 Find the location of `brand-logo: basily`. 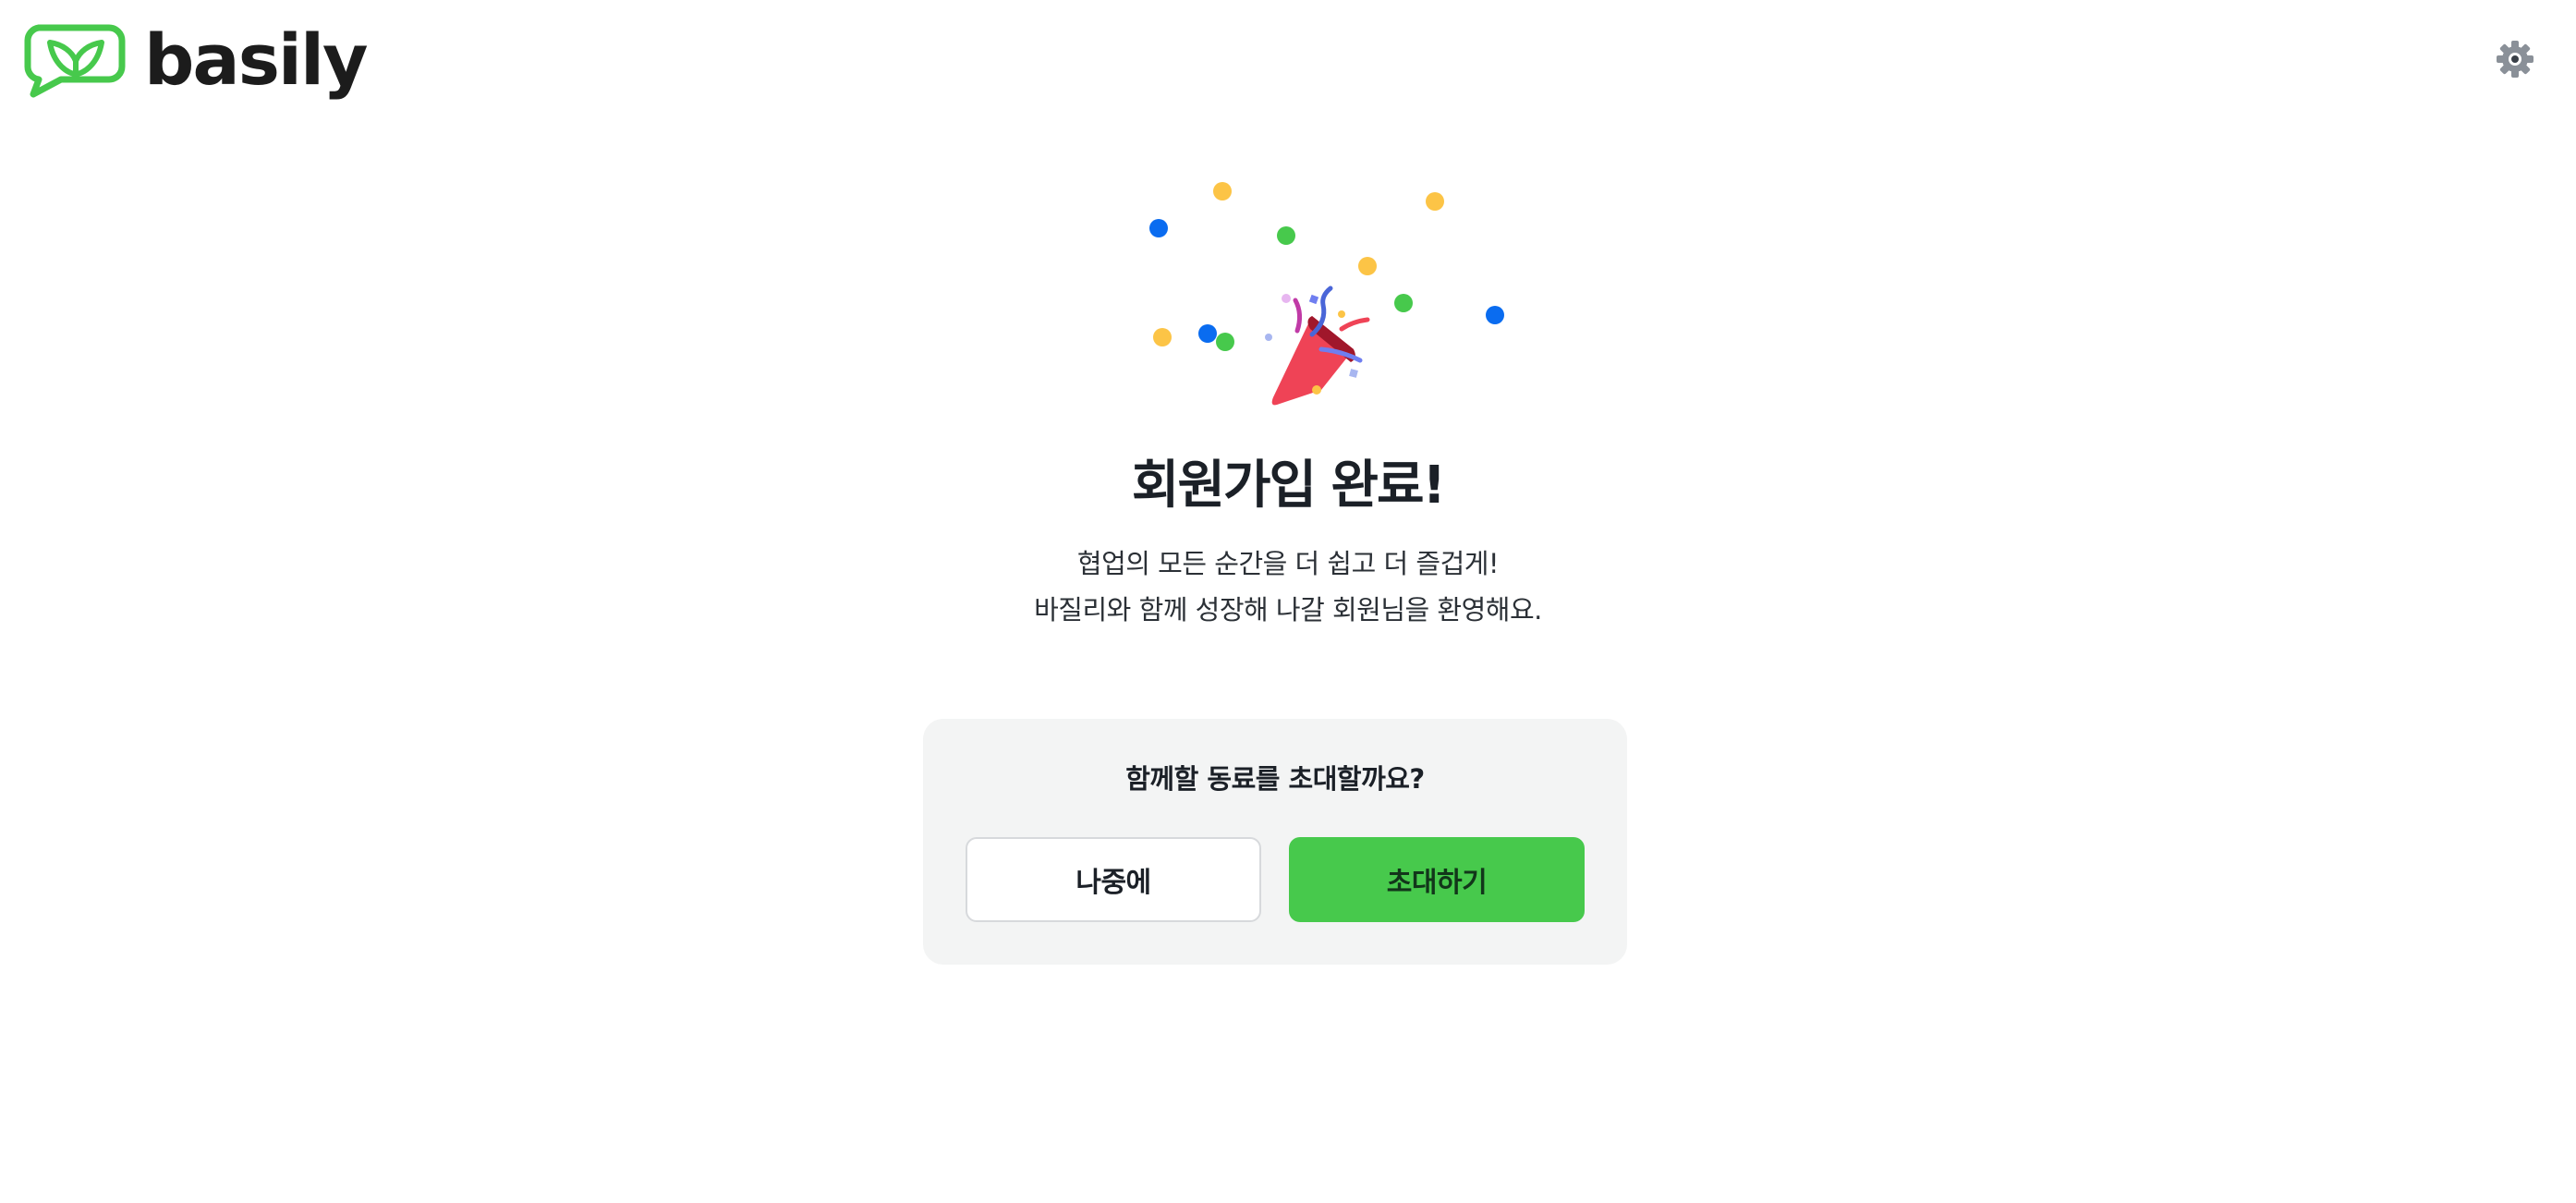

brand-logo: basily is located at coordinates (194, 60).